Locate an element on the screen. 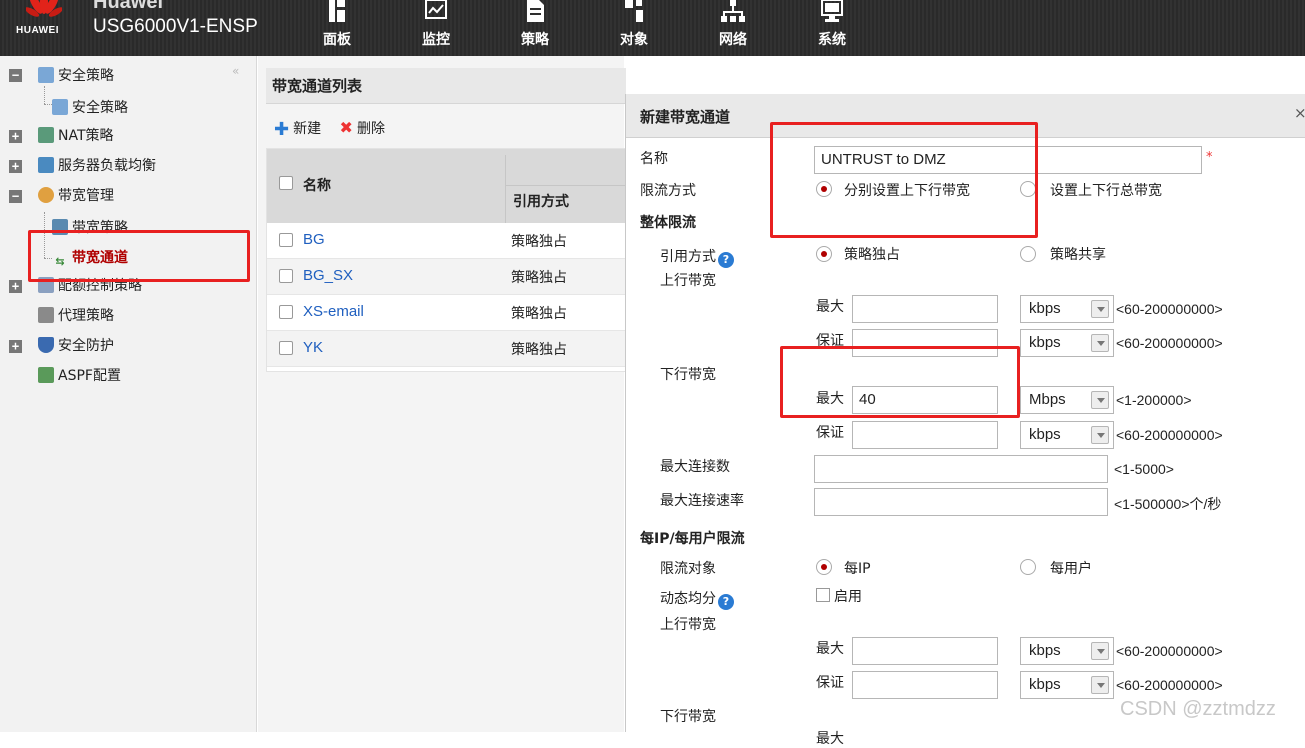  new-button: ✚ 新建 is located at coordinates (299, 129).